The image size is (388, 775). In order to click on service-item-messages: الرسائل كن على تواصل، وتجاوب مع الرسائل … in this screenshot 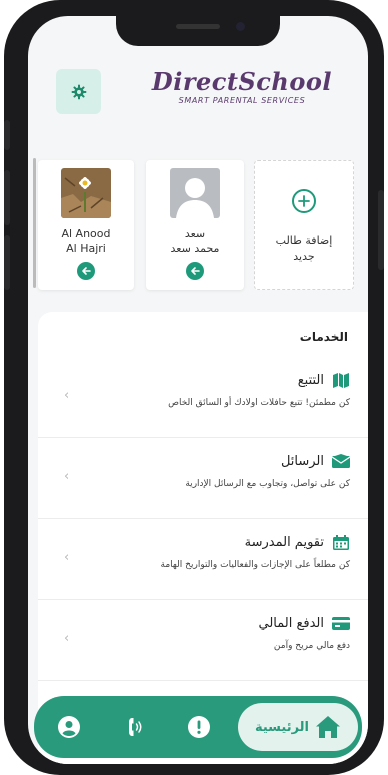, I will do `click(203, 479)`.